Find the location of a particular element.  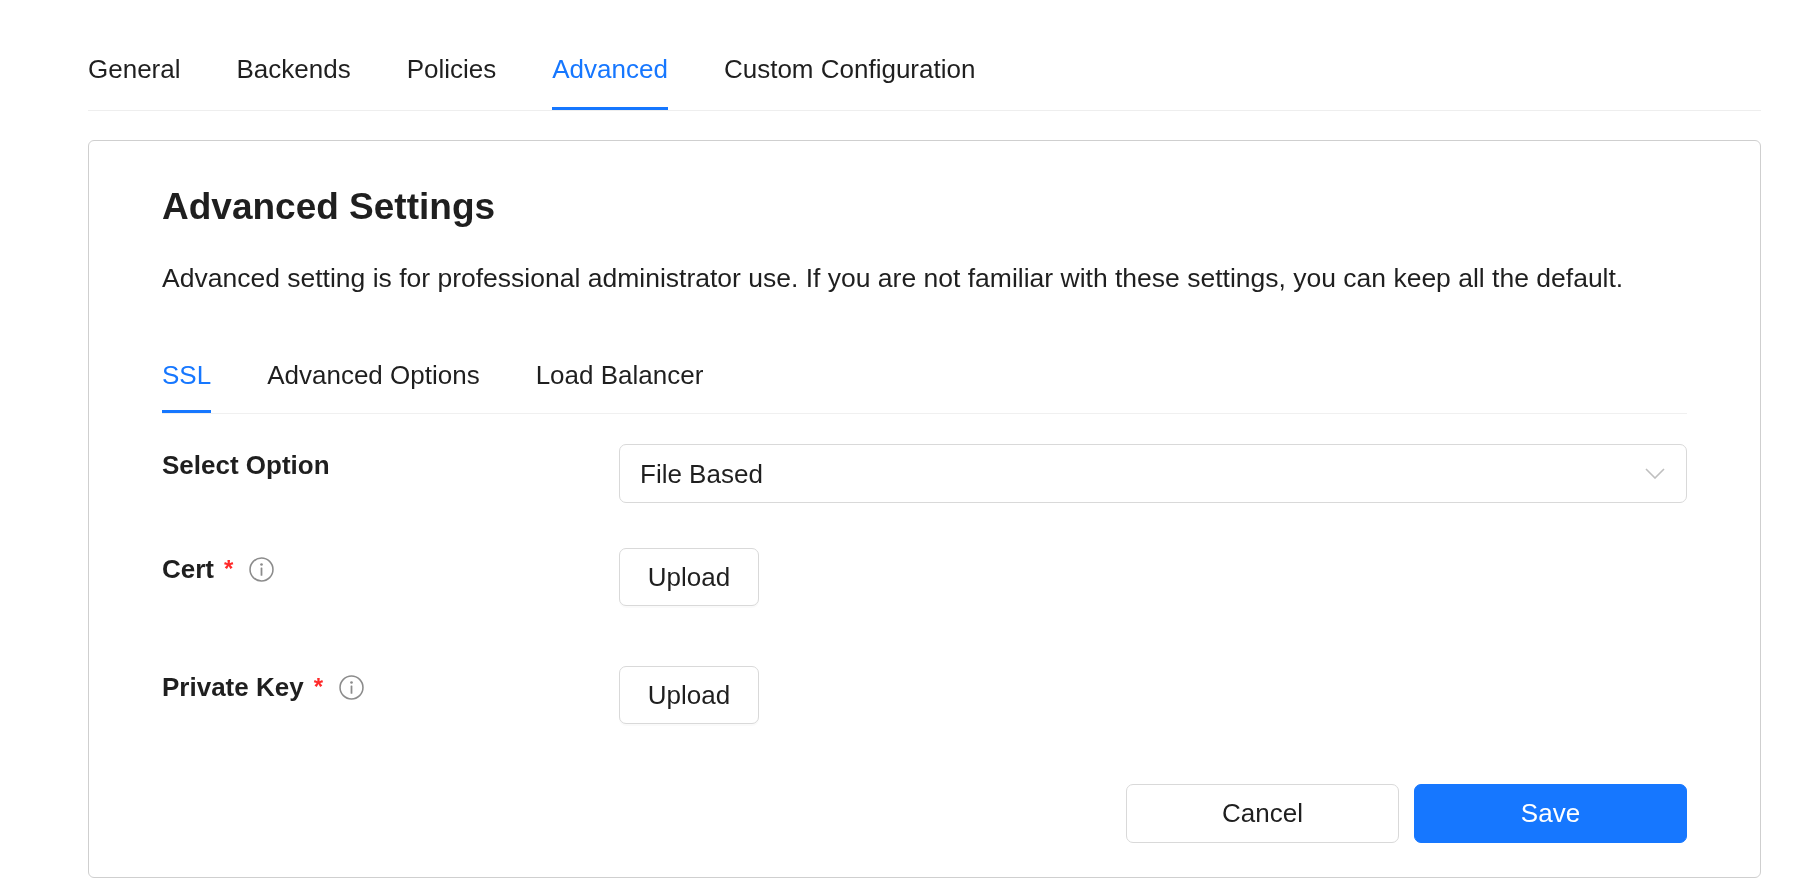

tab: Custom Configuration is located at coordinates (849, 81).